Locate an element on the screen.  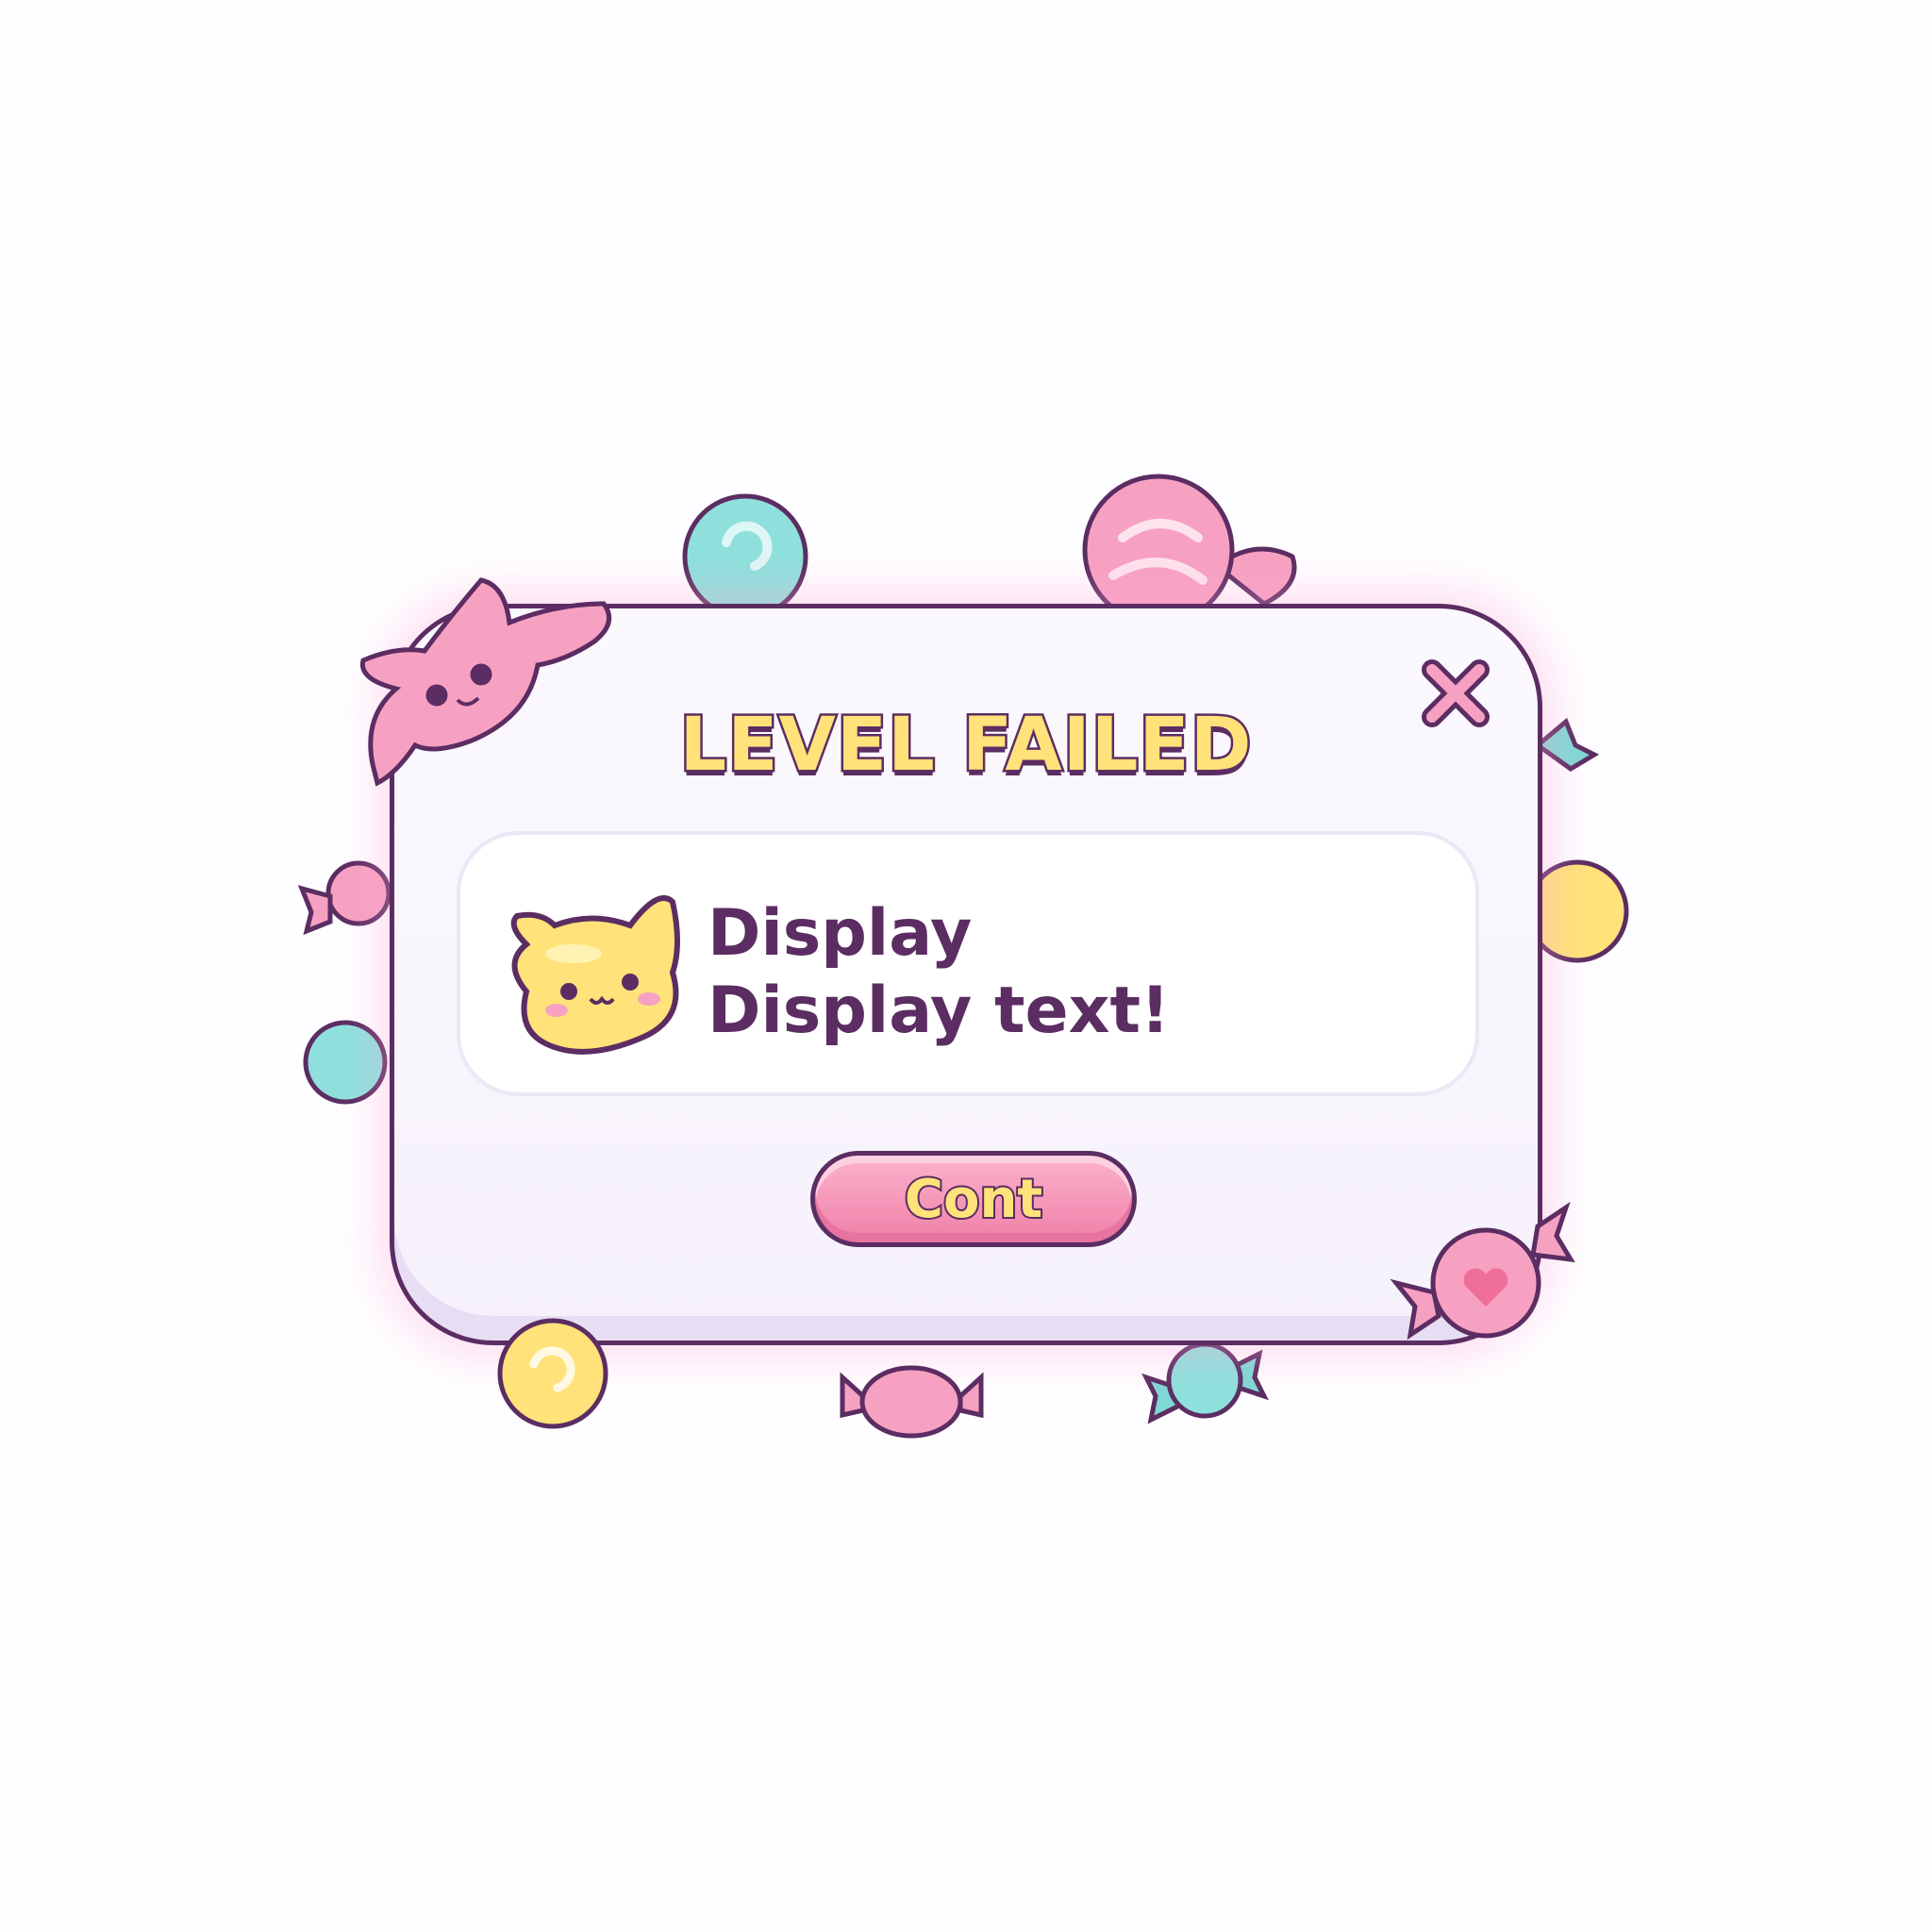
teal-ball-candy-left is located at coordinates (345, 1062).